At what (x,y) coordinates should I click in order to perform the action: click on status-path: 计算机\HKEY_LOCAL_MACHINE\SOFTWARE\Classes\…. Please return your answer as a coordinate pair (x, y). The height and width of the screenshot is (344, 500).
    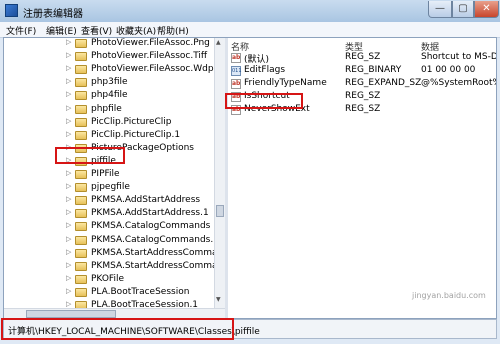
    Looking at the image, I should click on (134, 332).